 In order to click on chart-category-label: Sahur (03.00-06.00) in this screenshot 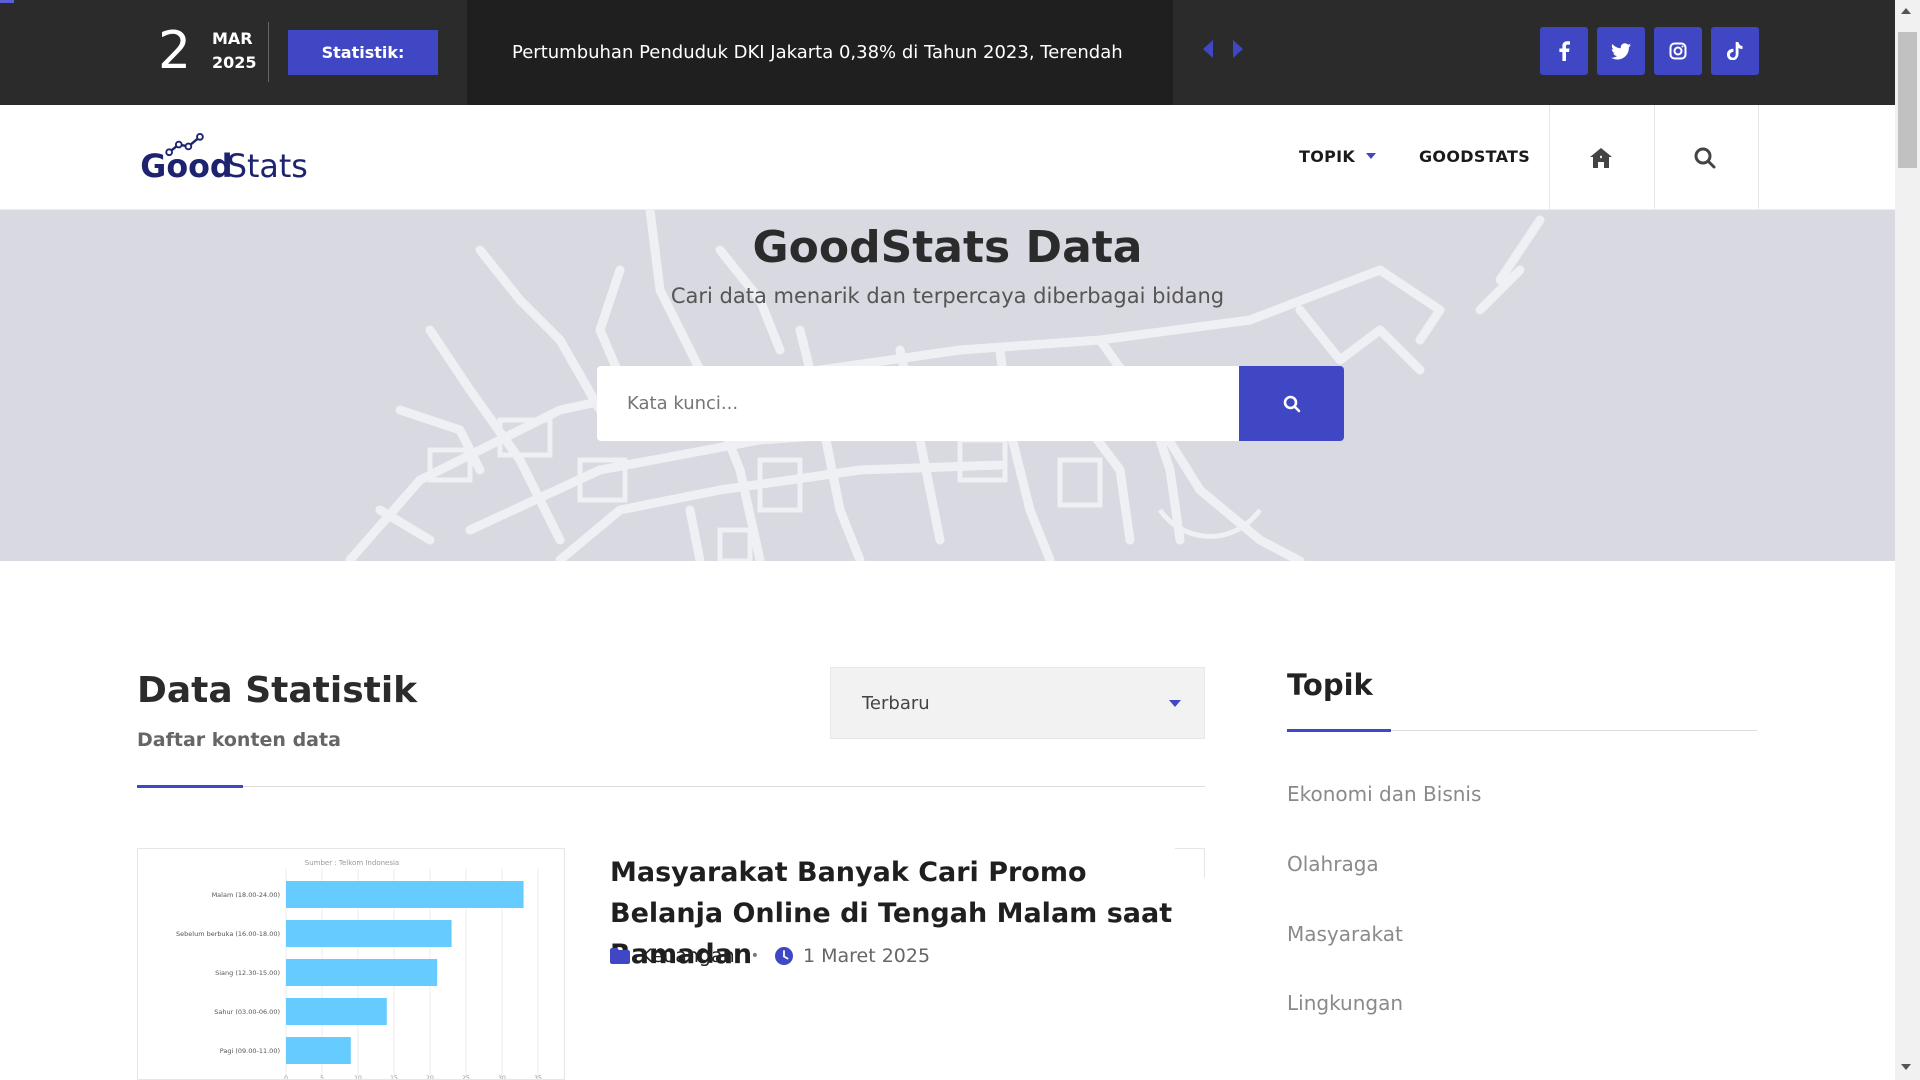, I will do `click(247, 1012)`.